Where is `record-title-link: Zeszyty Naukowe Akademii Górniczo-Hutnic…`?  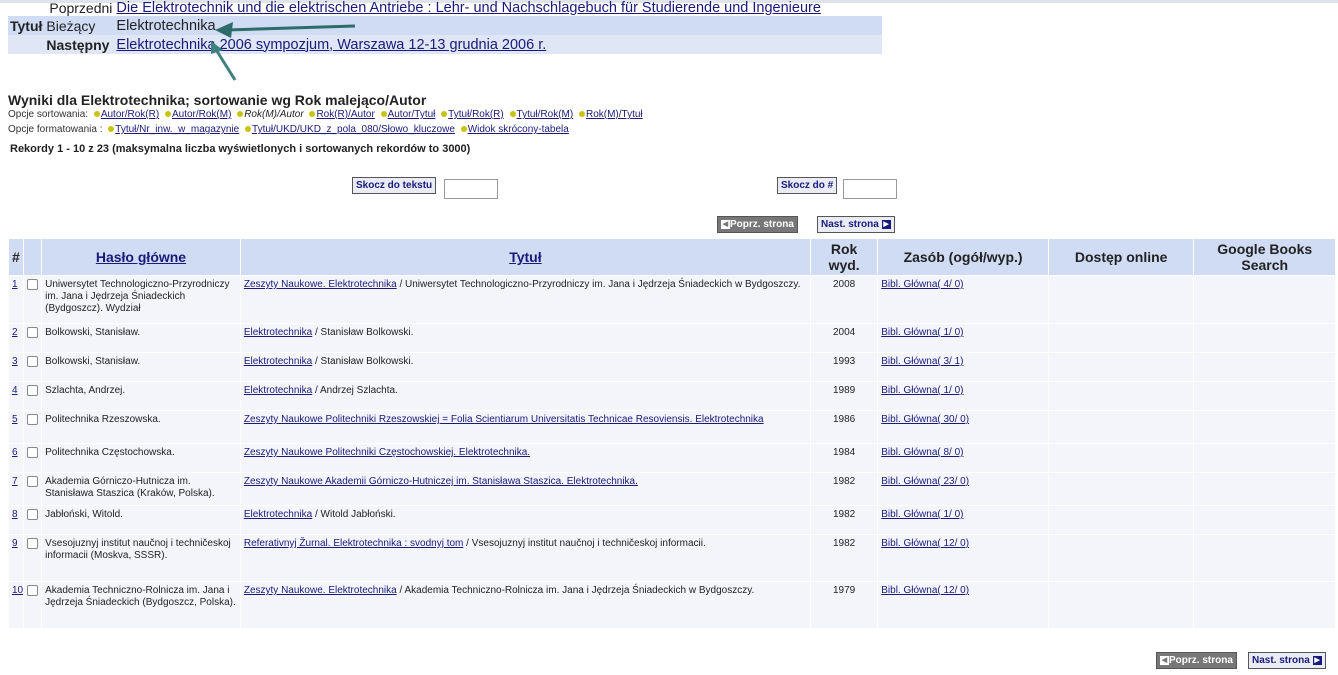
record-title-link: Zeszyty Naukowe Akademii Górniczo-Hutnic… is located at coordinates (441, 481).